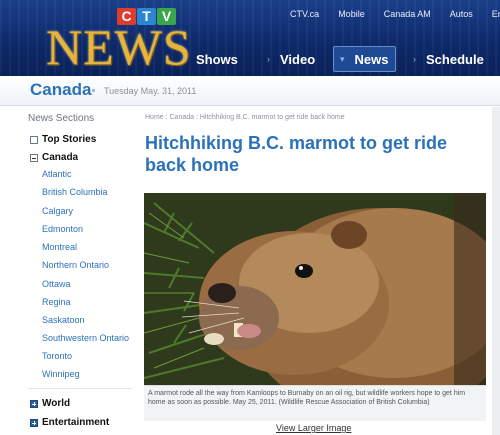  Describe the element at coordinates (50, 403) in the screenshot. I see `sidebar-item-world: World` at that location.